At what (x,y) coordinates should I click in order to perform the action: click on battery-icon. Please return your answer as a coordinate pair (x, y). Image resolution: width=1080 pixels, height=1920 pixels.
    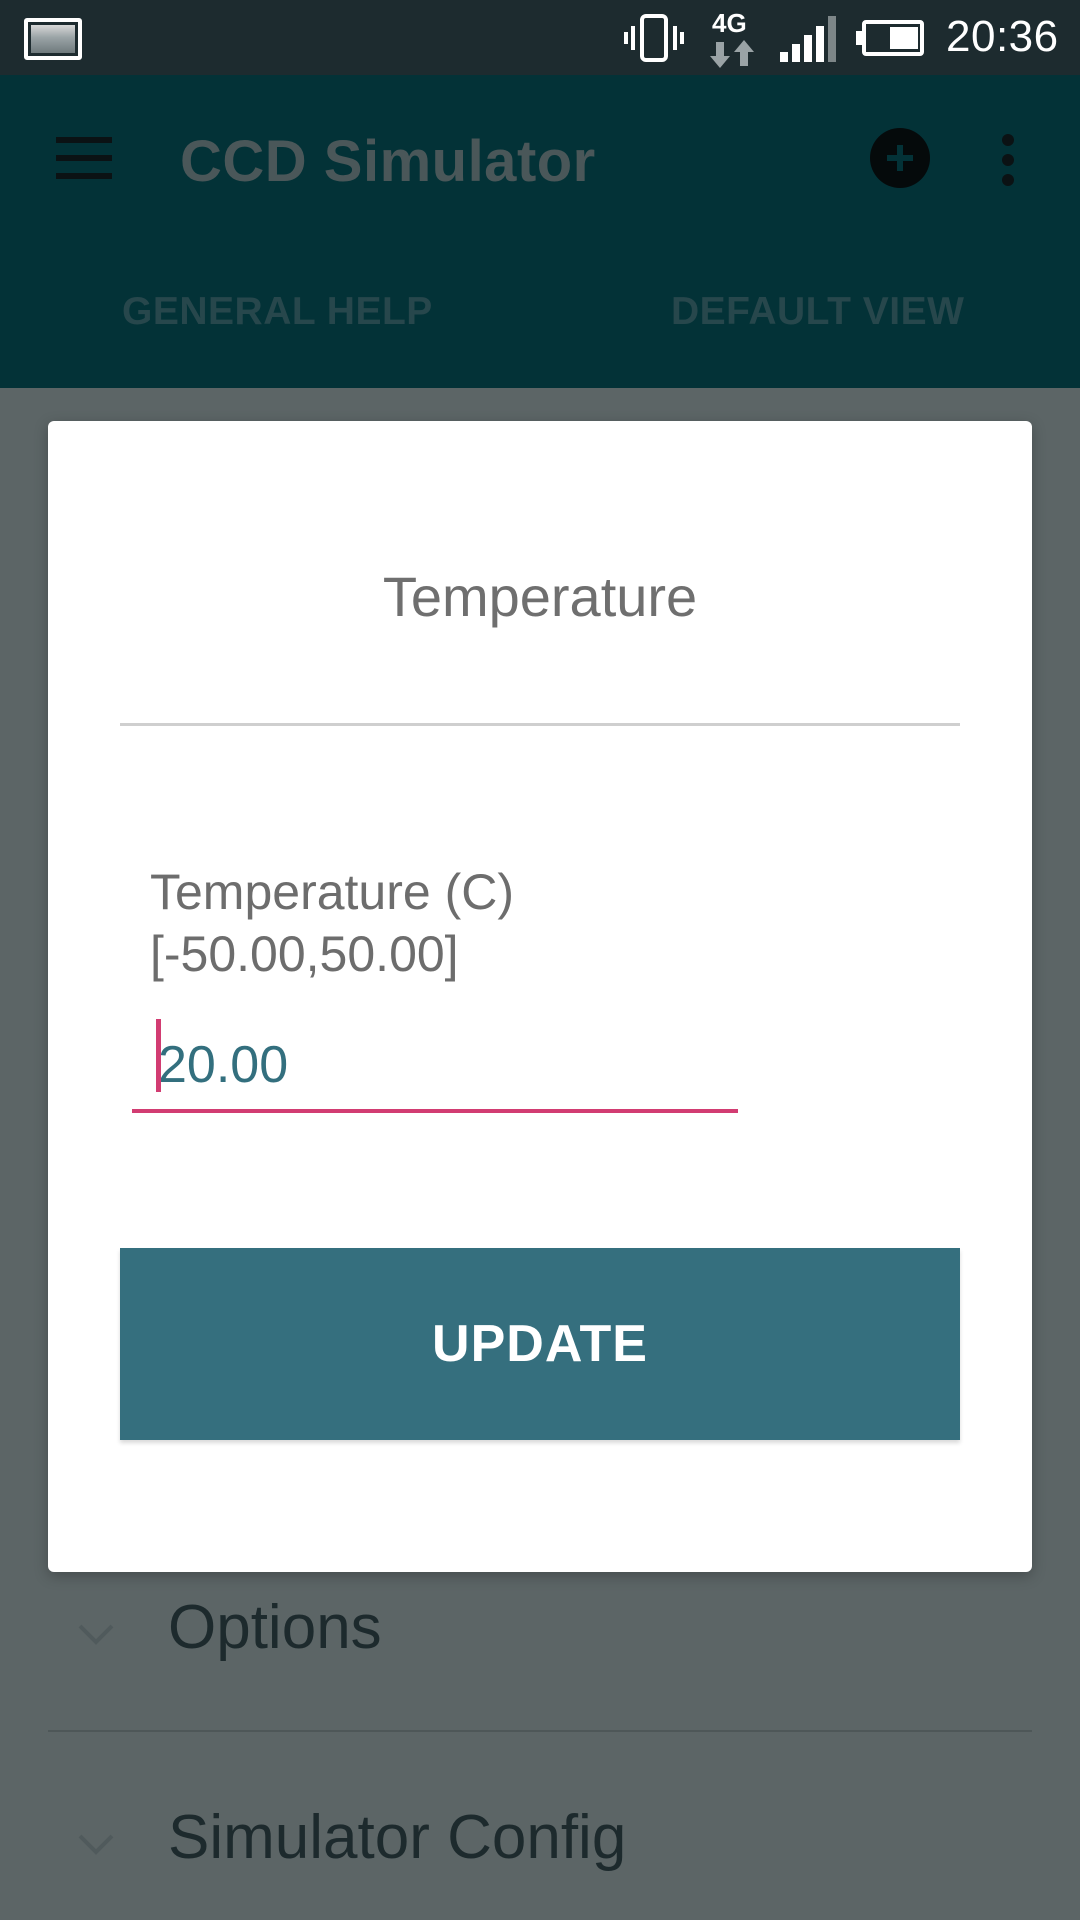
    Looking at the image, I should click on (890, 38).